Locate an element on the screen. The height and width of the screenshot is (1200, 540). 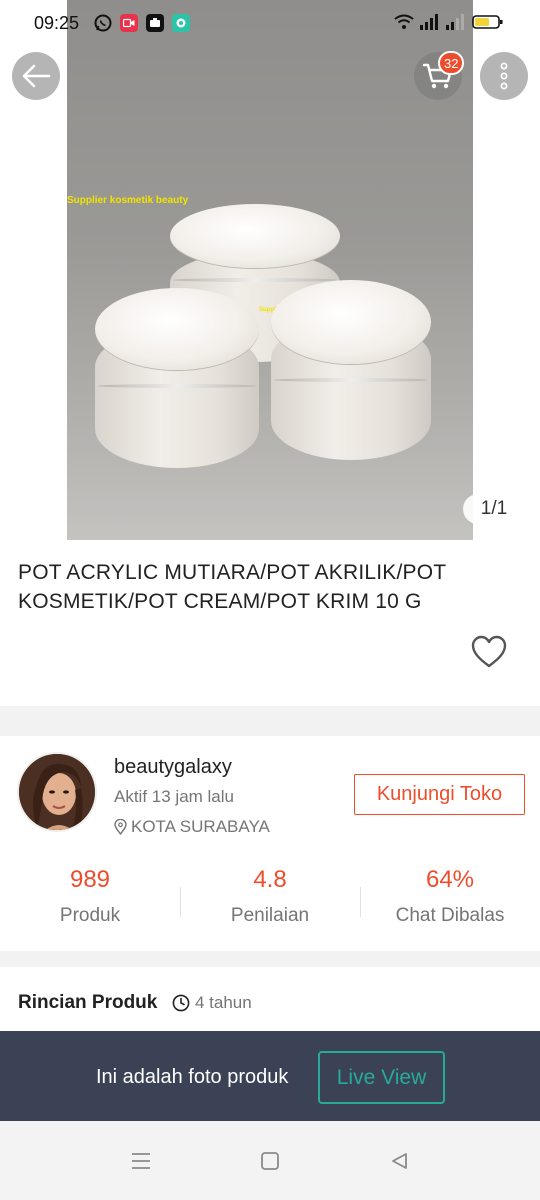
battery-icon is located at coordinates (487, 22).